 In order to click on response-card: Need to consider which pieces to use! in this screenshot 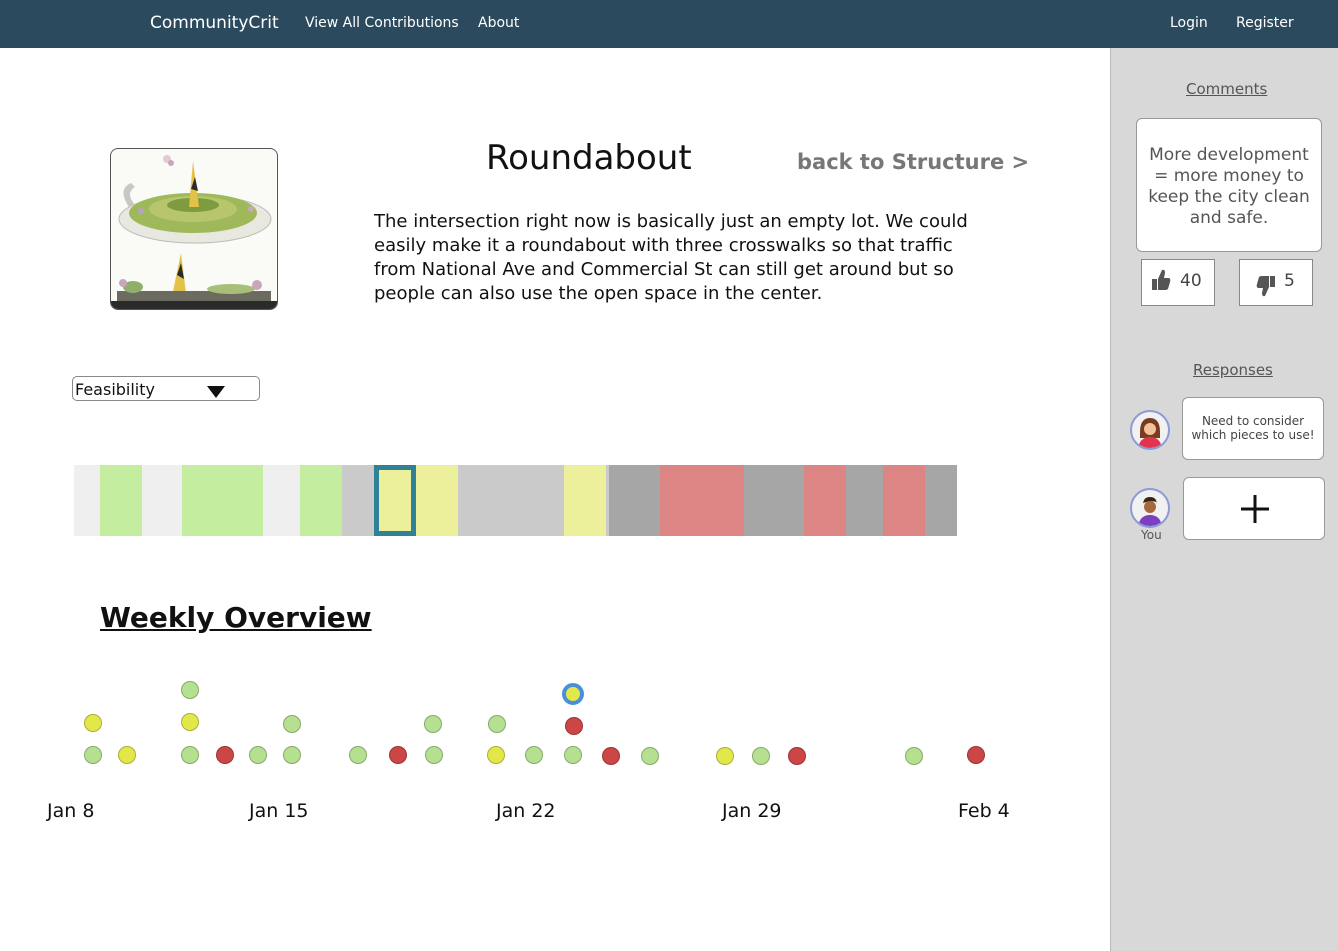, I will do `click(1253, 428)`.